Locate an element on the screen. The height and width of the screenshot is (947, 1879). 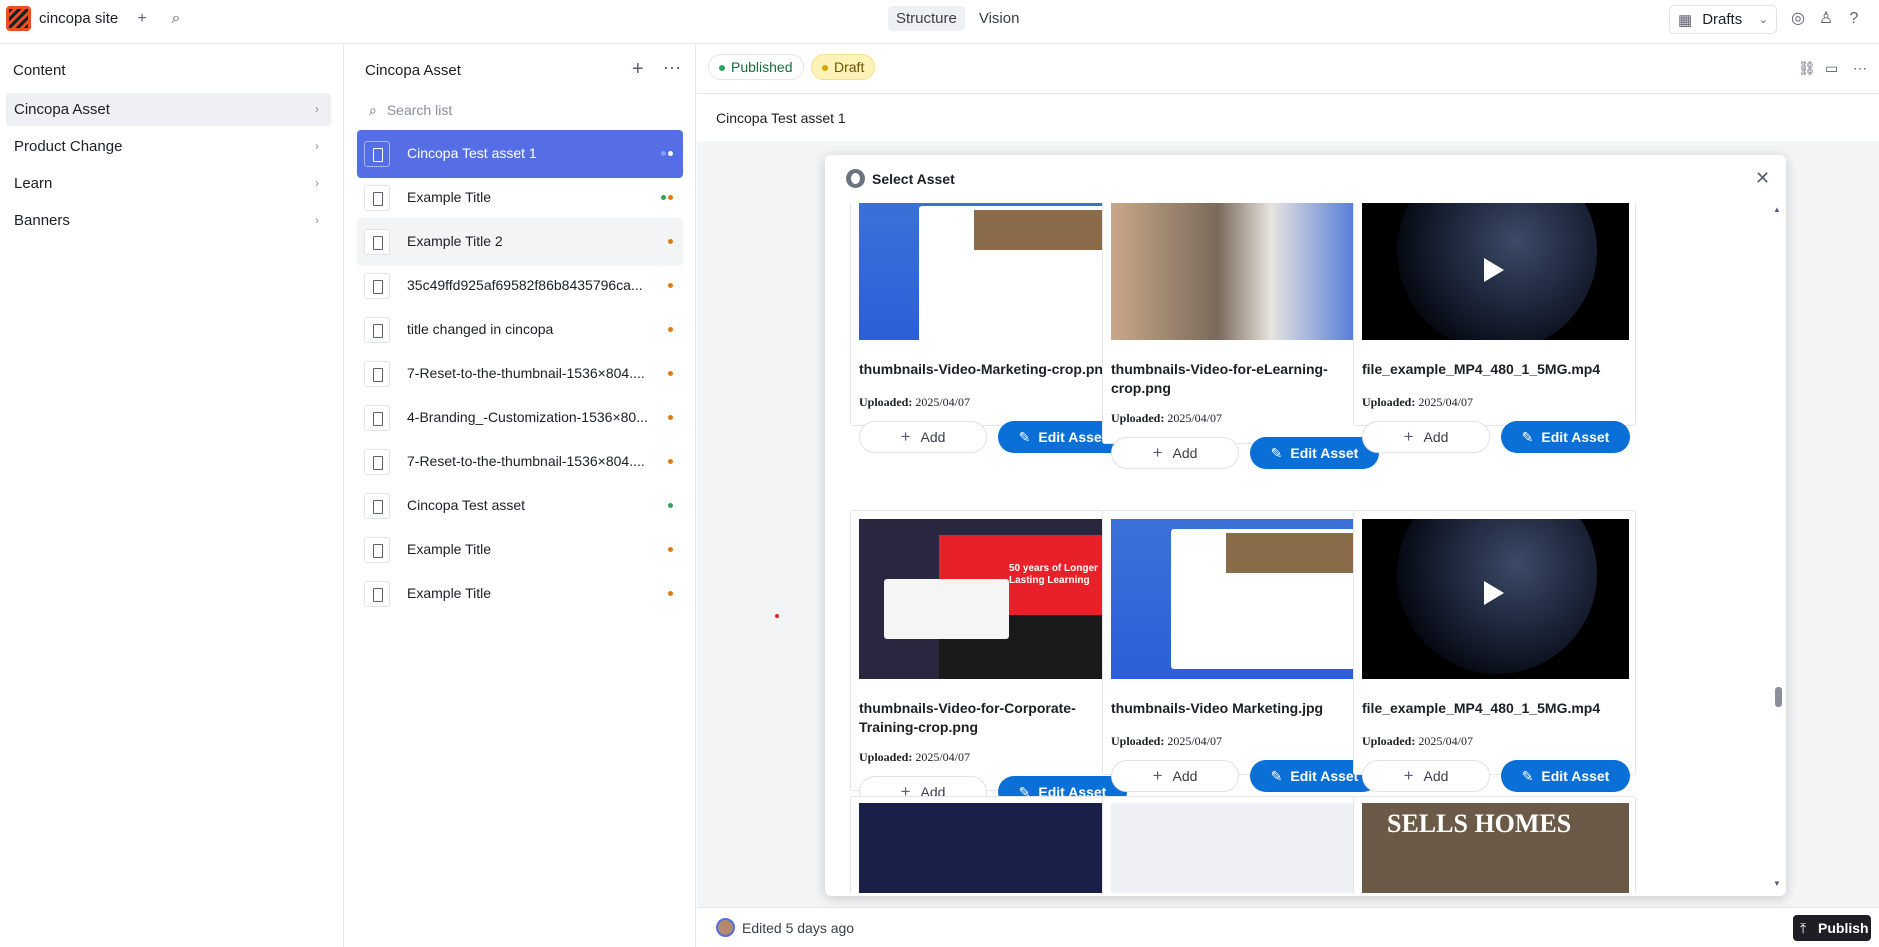
add-icon: + is located at coordinates (142, 19).